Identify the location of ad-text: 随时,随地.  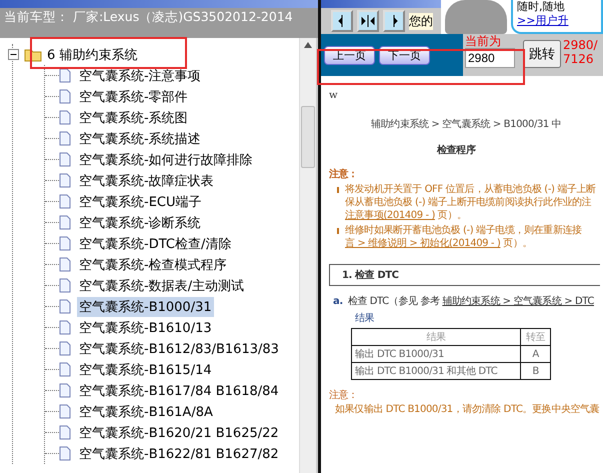
(540, 6).